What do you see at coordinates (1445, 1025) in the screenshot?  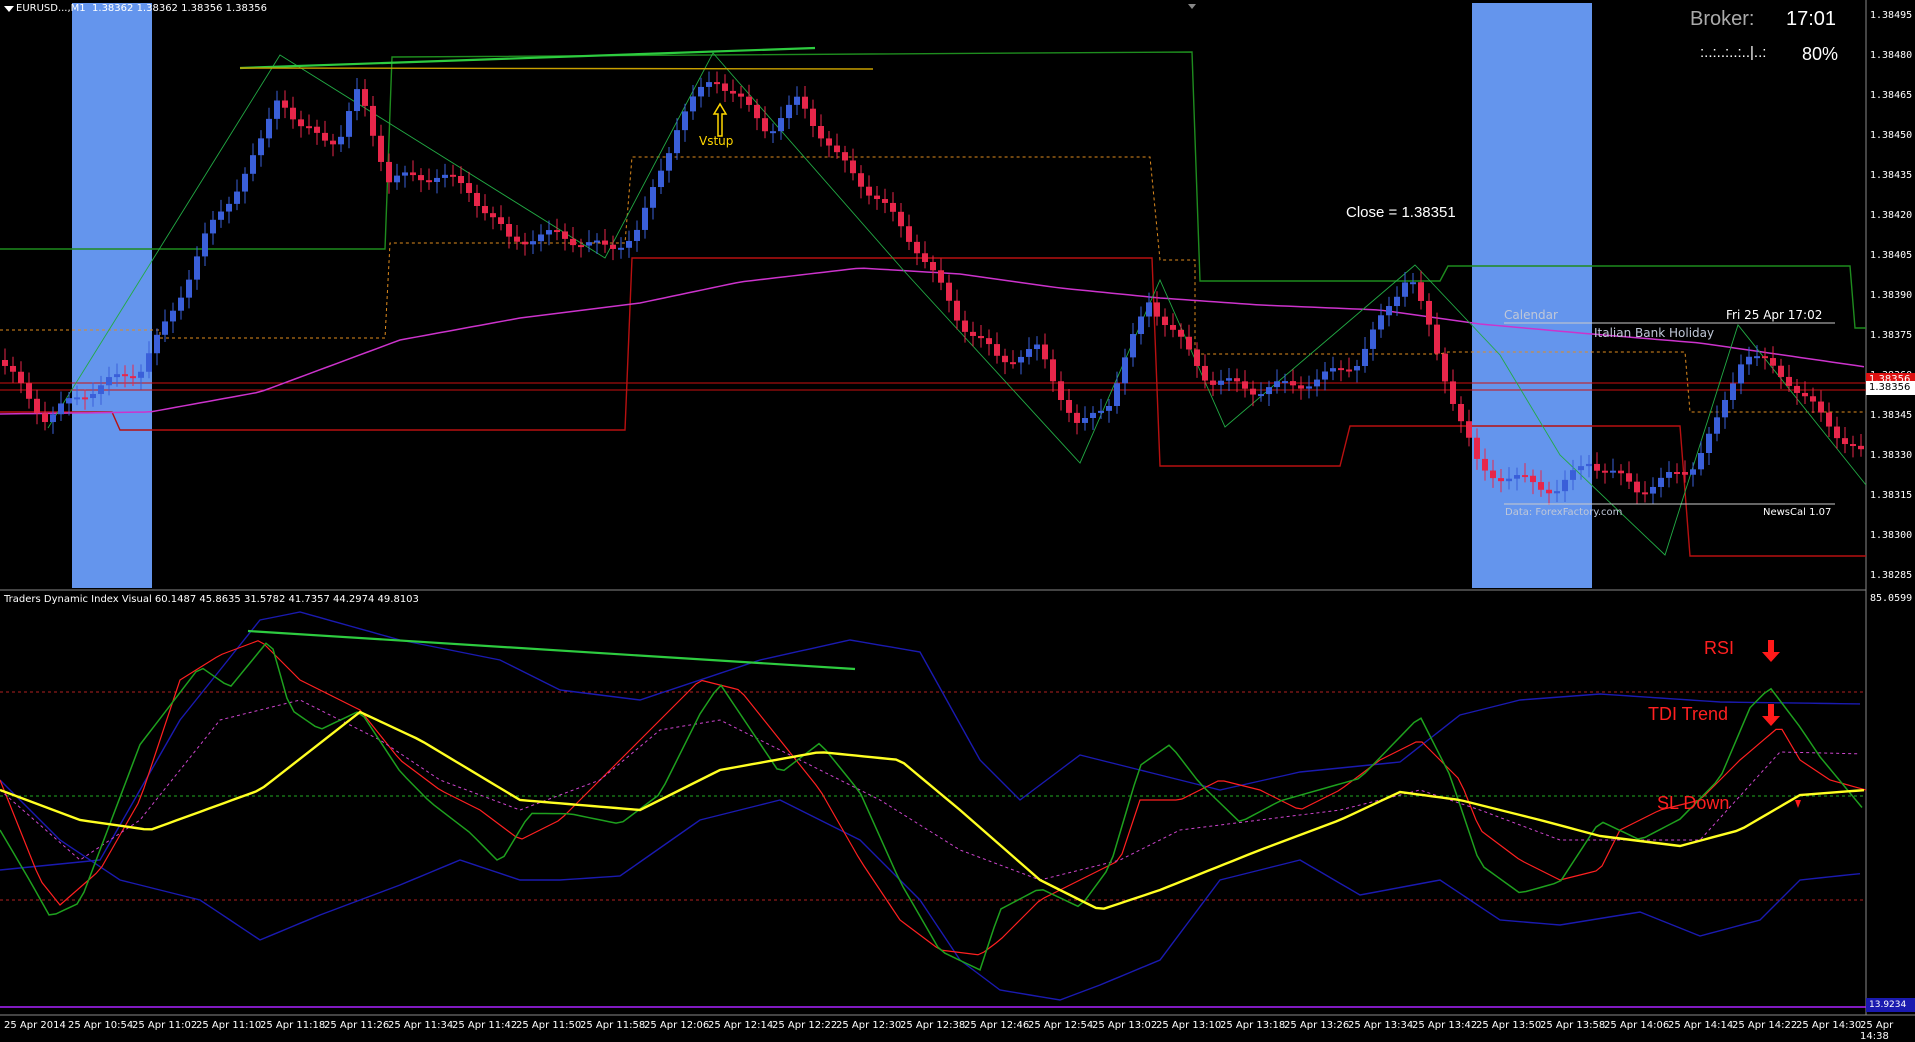 I see `time-axis-tick: 25 Apr 13:42` at bounding box center [1445, 1025].